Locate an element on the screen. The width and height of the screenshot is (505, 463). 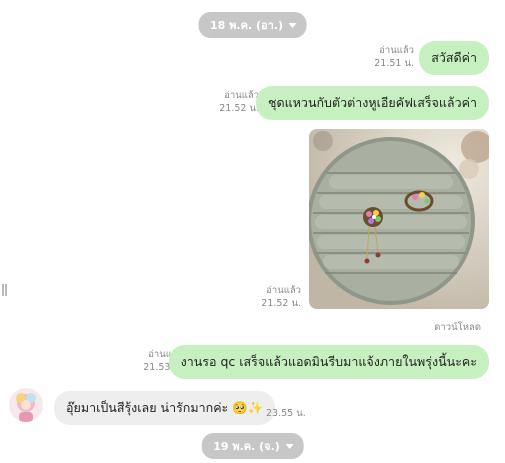
avatar-image is located at coordinates (26, 405).